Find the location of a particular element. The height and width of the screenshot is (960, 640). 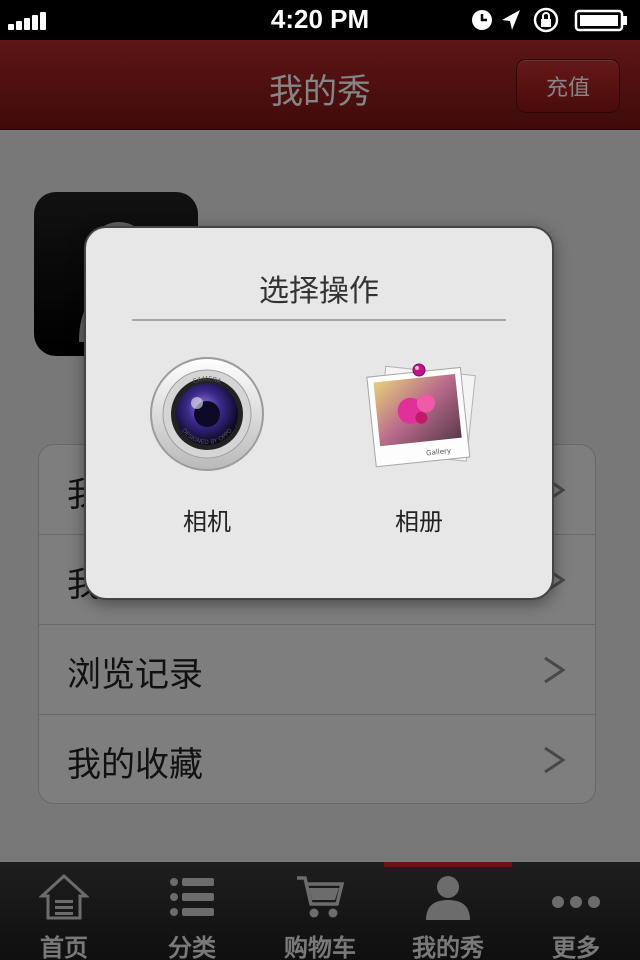

album-label: 相册 is located at coordinates (419, 522).